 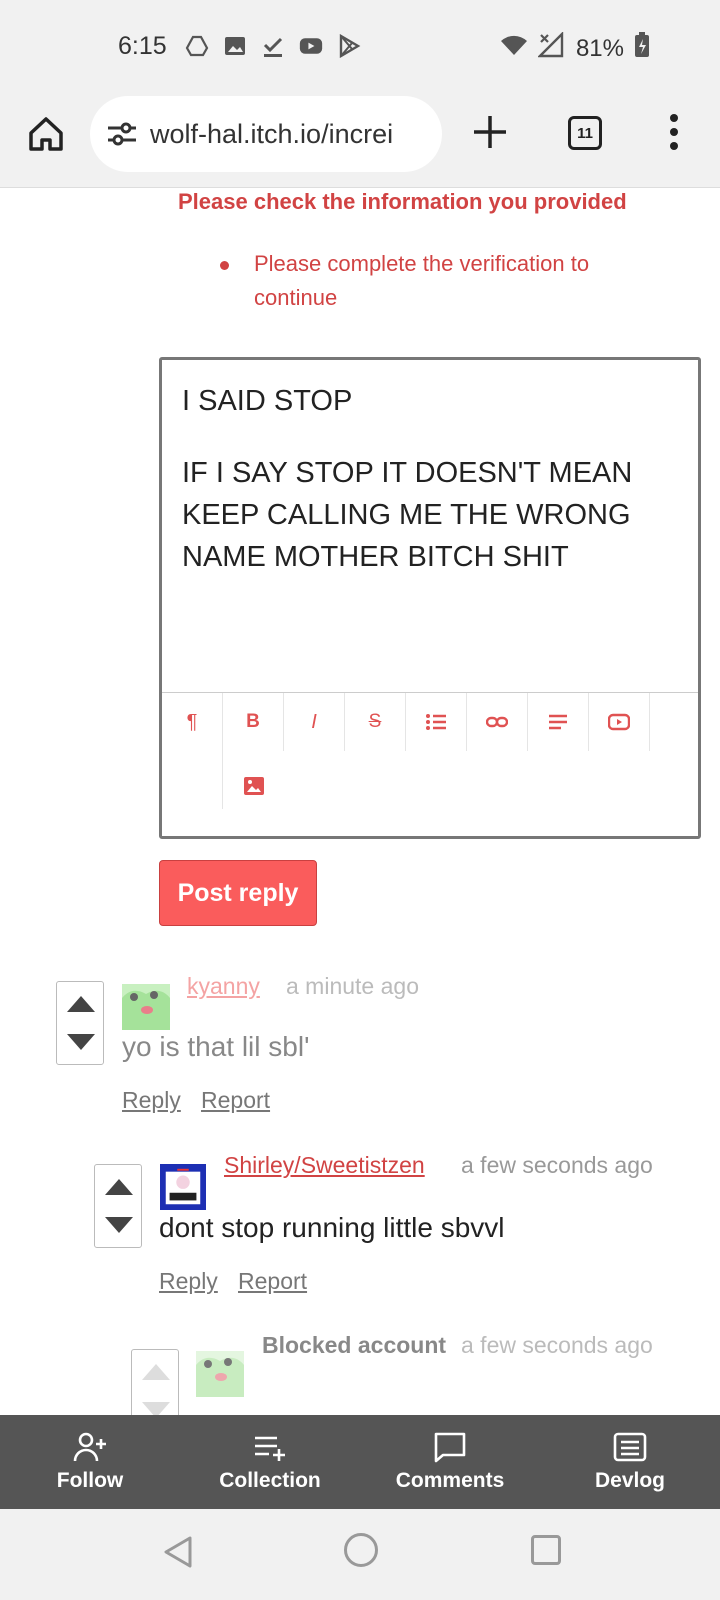 I want to click on system-navigation-bar, so click(x=360, y=1554).